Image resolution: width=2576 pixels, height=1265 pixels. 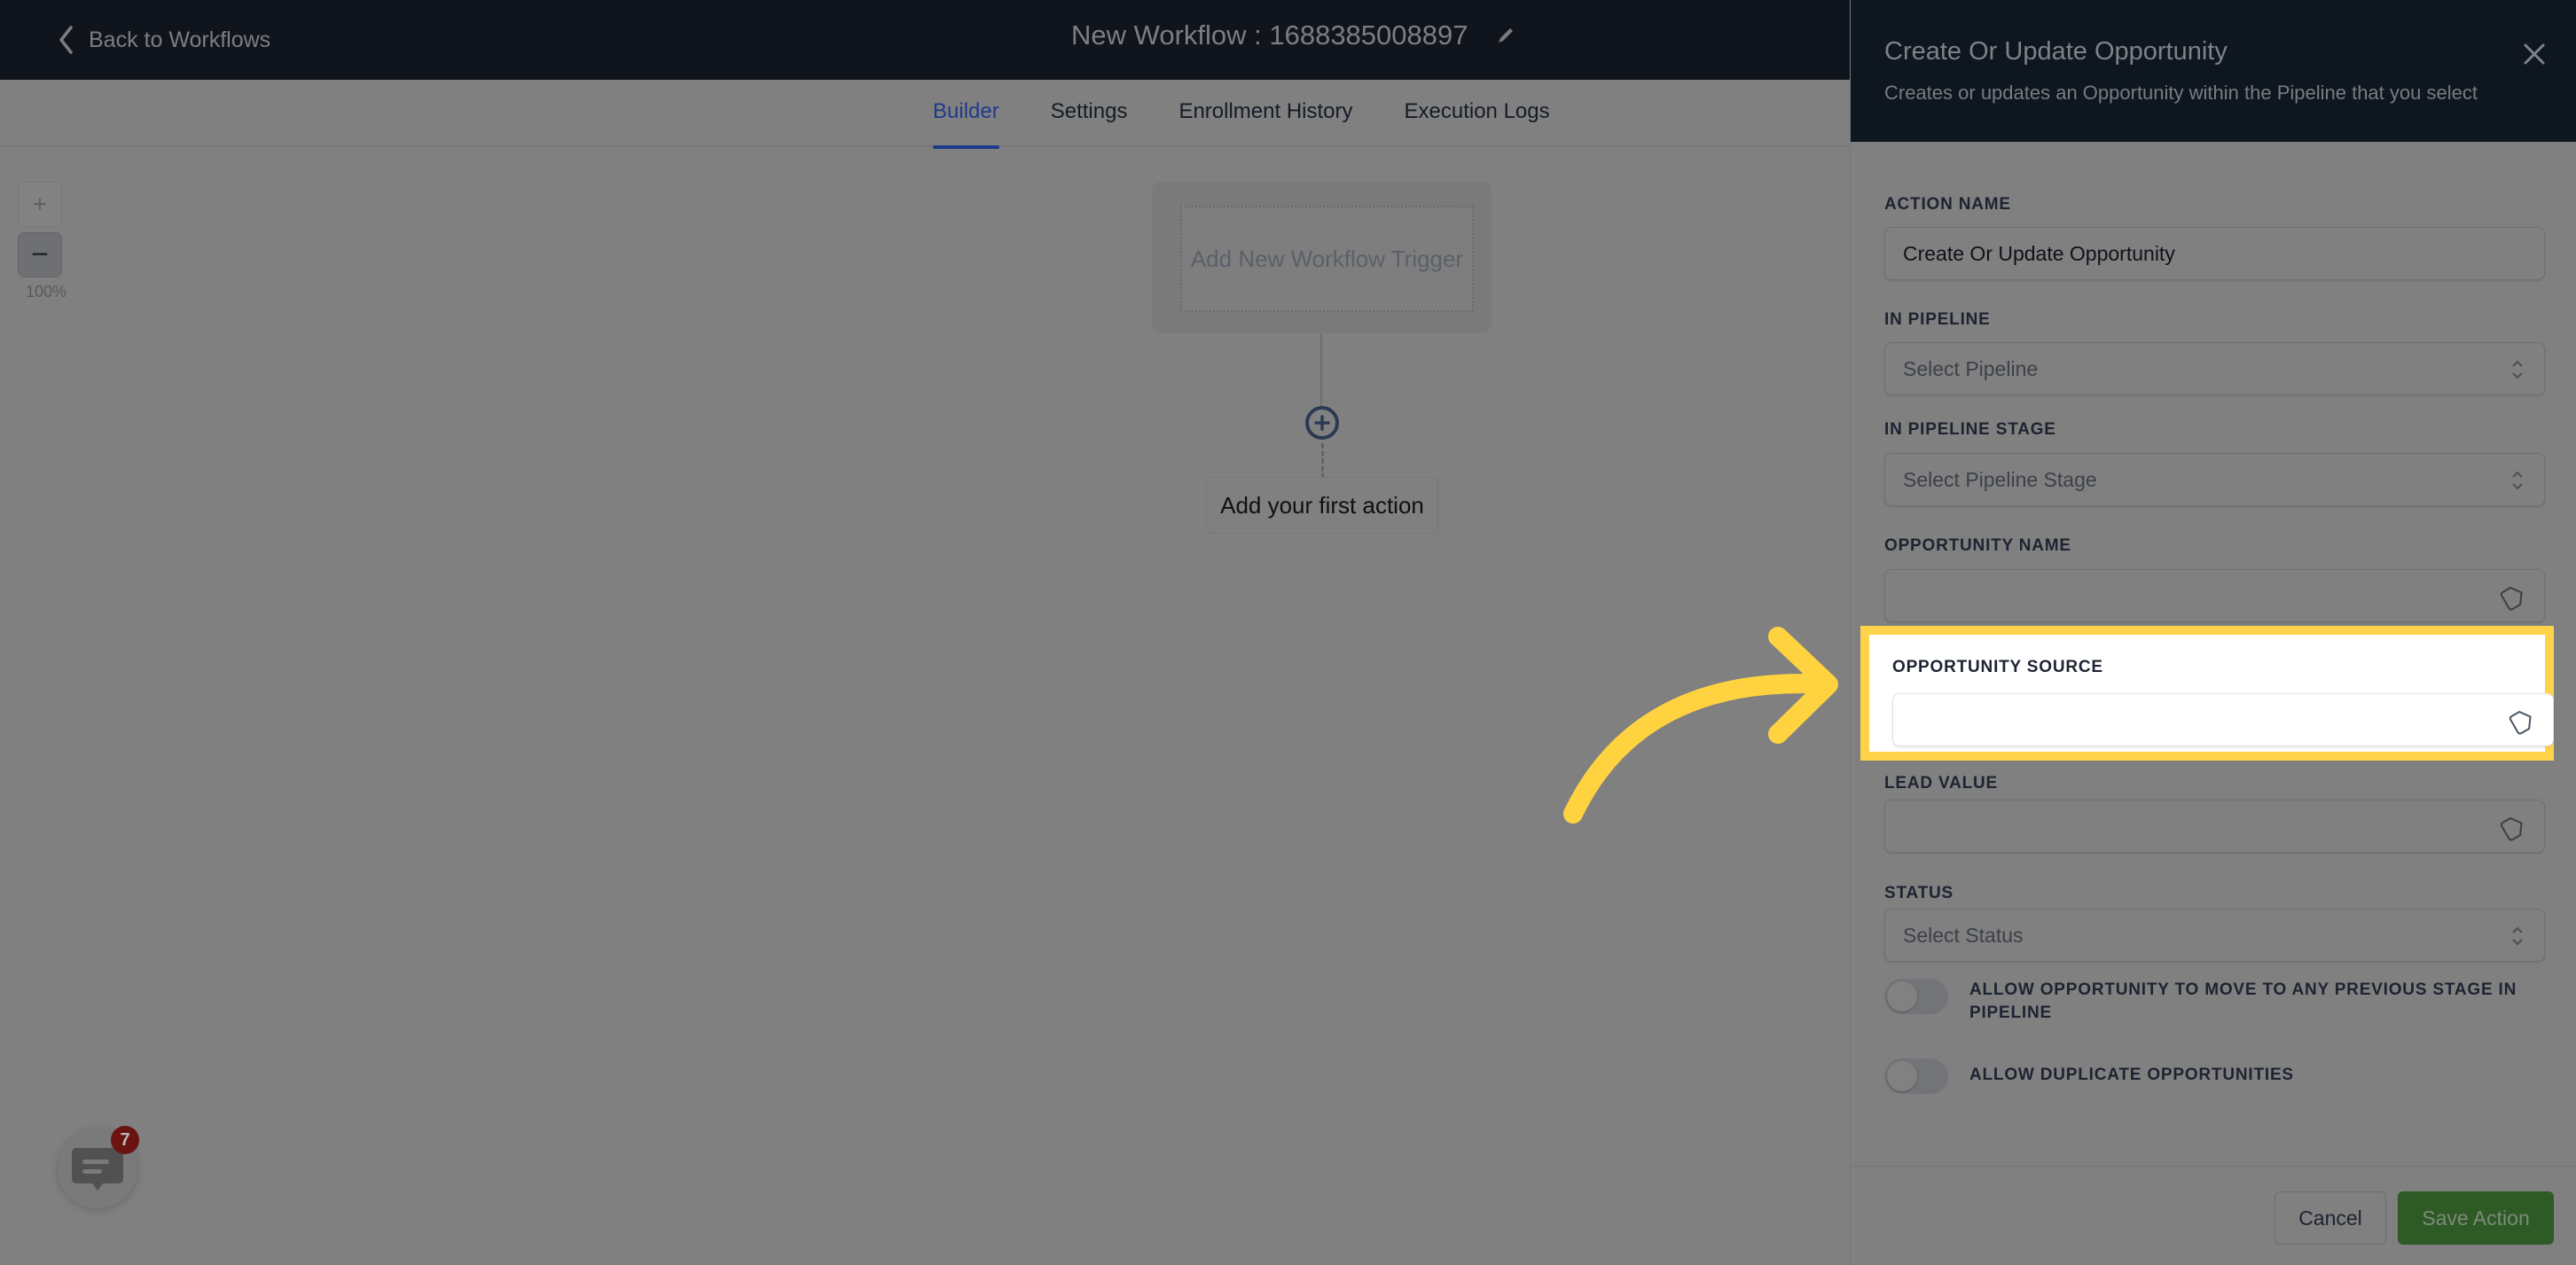 I want to click on panel-footer: Cancel Save Action, so click(x=2213, y=1215).